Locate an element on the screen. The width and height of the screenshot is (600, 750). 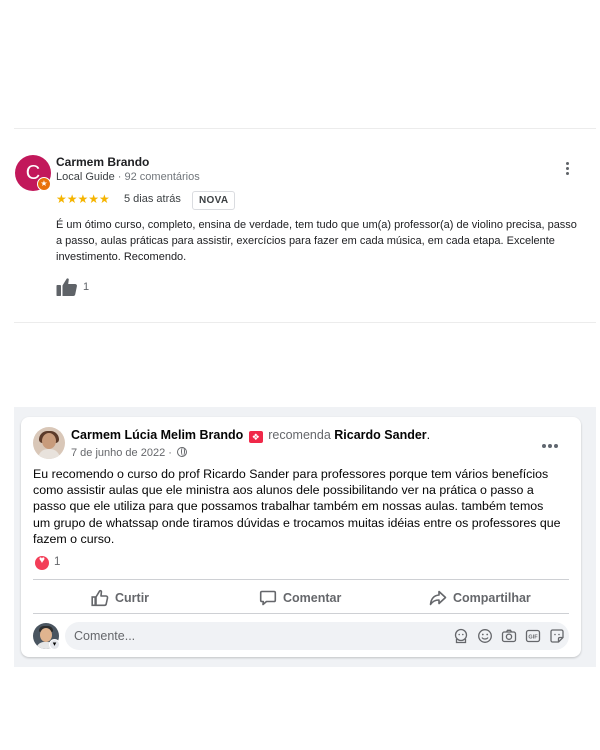
review-time: 5 dias atrás is located at coordinates (152, 199).